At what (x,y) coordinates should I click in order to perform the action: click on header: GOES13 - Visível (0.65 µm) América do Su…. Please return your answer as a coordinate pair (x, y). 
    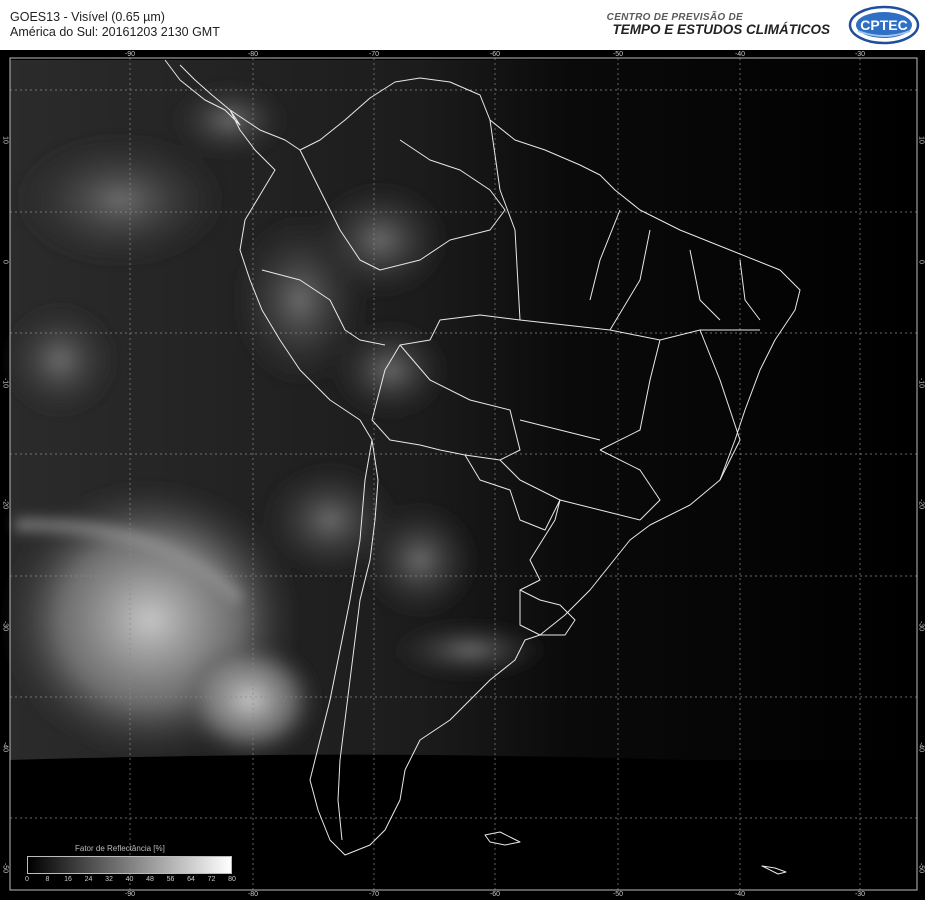
    Looking at the image, I should click on (462, 25).